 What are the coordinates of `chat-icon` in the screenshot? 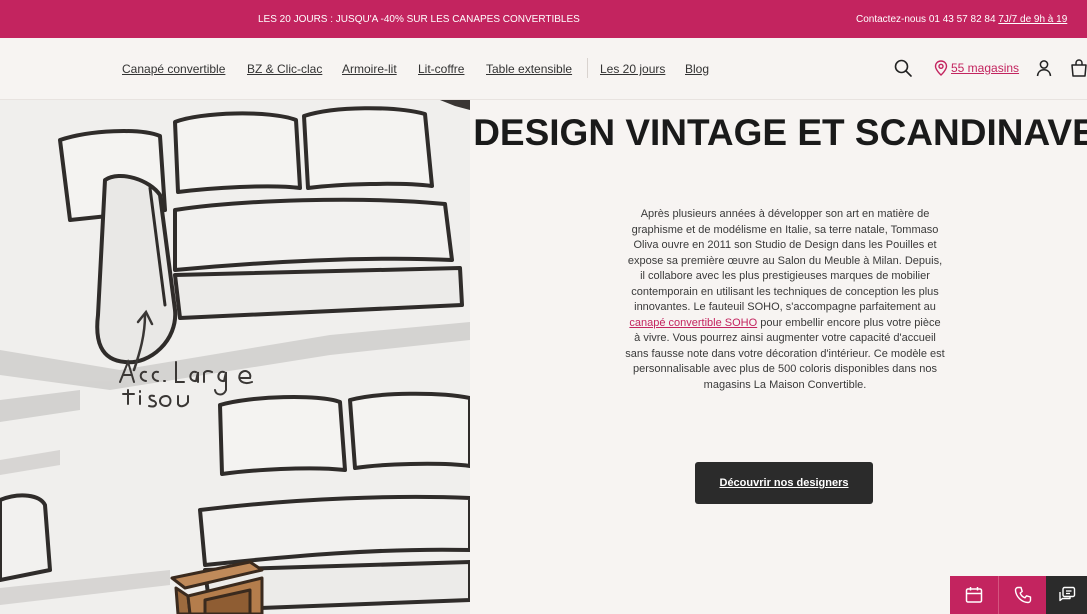 It's located at (1066, 595).